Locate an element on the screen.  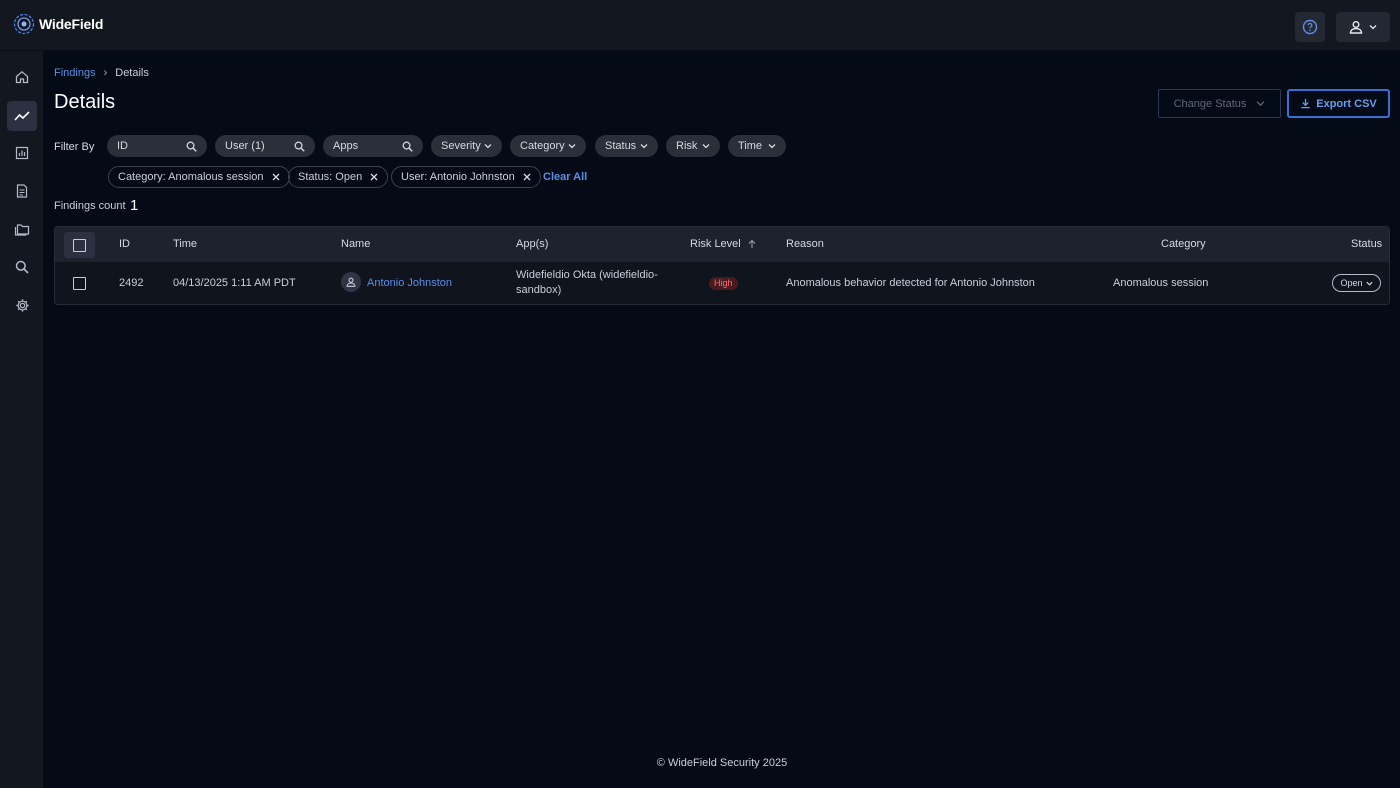
breadcrumb-findings-link: Findings is located at coordinates (75, 73).